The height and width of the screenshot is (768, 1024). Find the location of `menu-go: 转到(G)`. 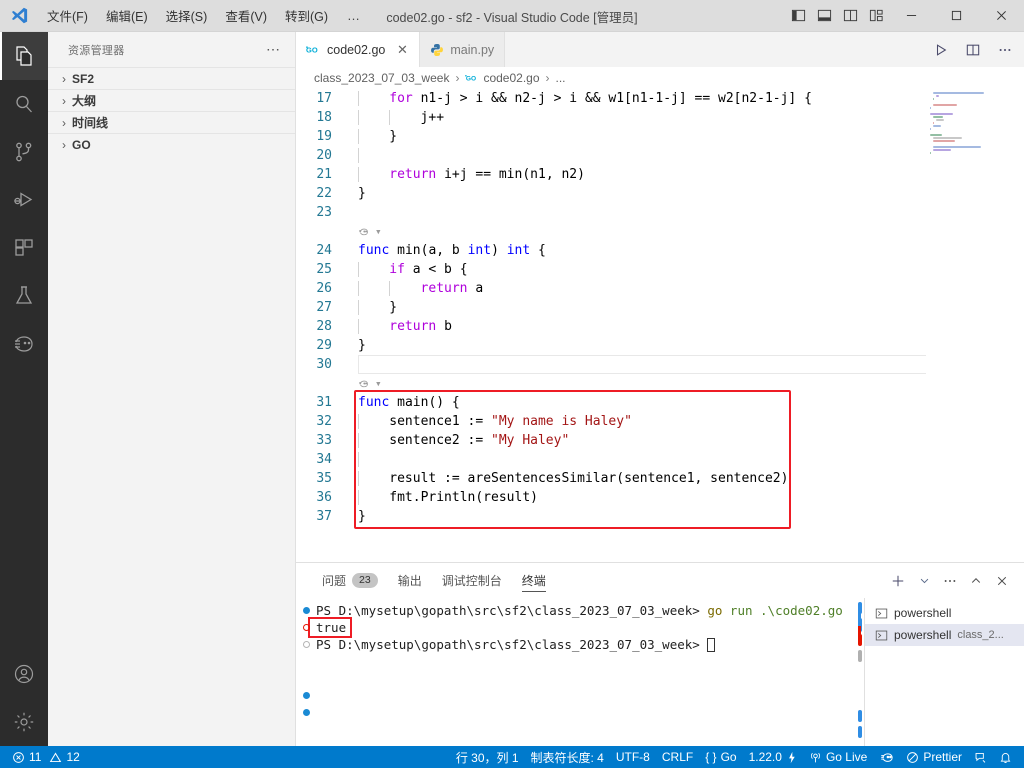

menu-go: 转到(G) is located at coordinates (306, 15).